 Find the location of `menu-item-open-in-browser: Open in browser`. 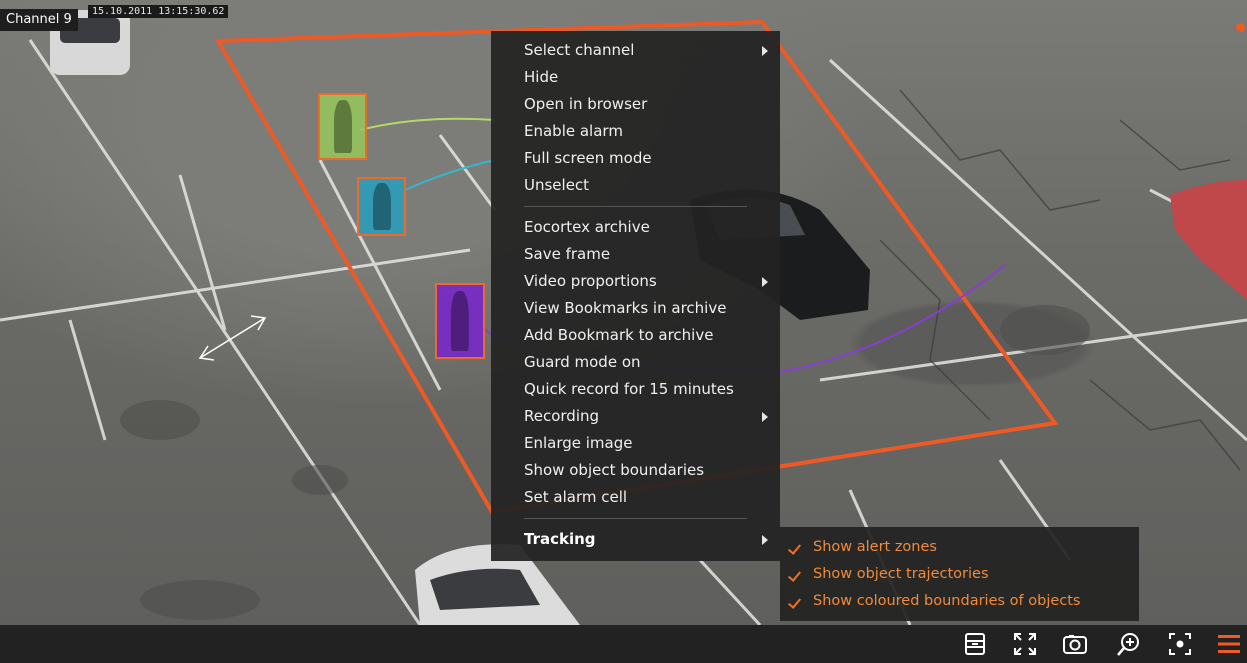

menu-item-open-in-browser: Open in browser is located at coordinates (635, 104).